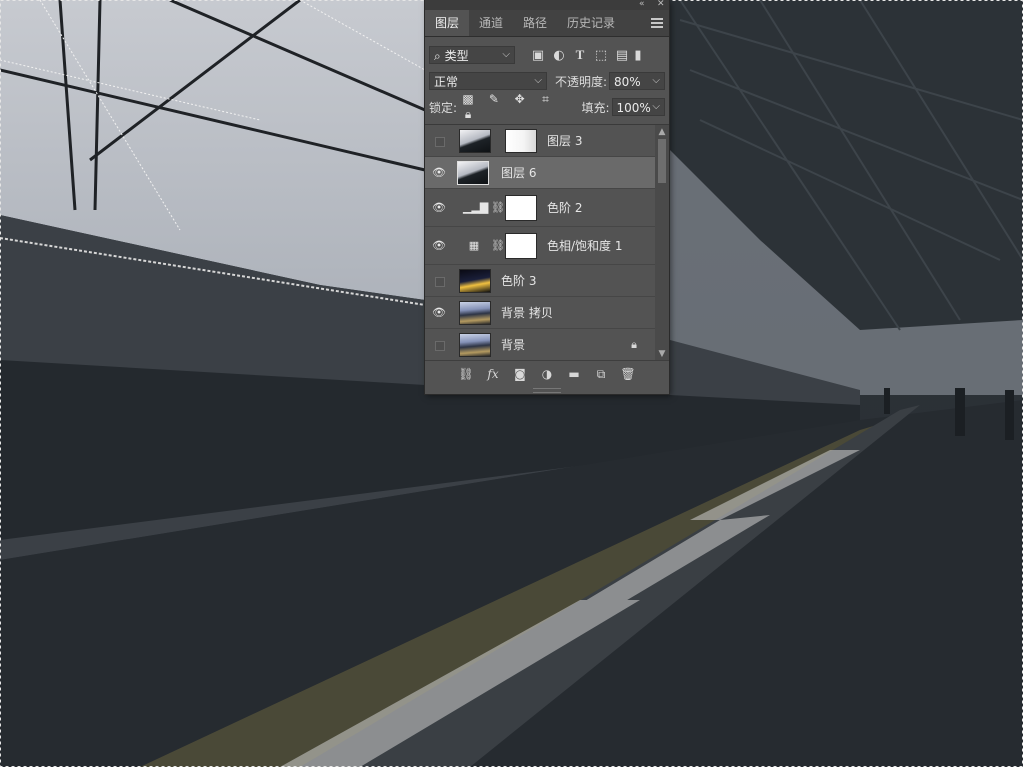 The image size is (1023, 767). Describe the element at coordinates (520, 99) in the screenshot. I see `lock-position-move-icon: ✥` at that location.